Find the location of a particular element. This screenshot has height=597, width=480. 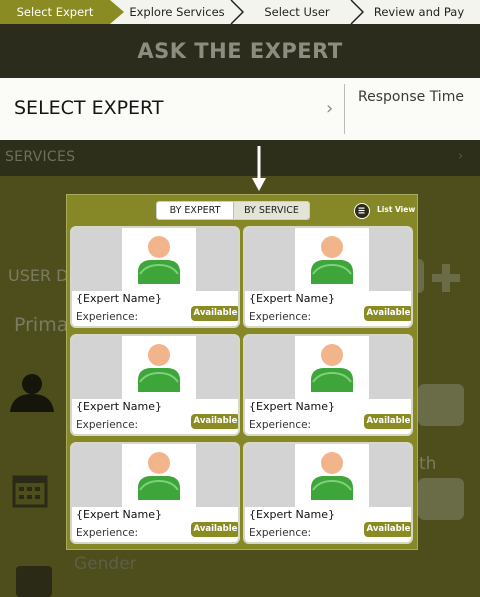

plus-icon is located at coordinates (446, 278).